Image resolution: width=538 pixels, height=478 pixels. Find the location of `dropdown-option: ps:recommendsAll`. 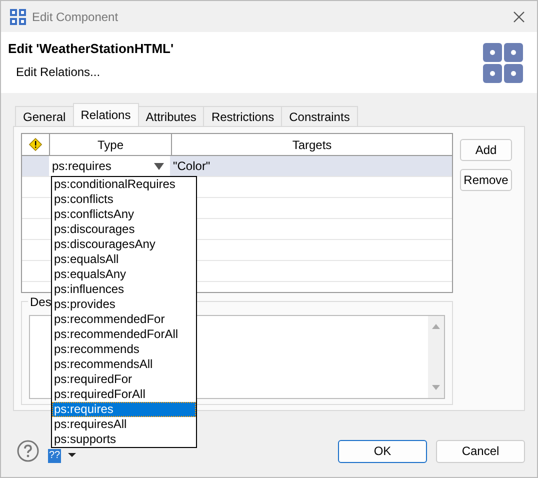

dropdown-option: ps:recommendsAll is located at coordinates (124, 364).